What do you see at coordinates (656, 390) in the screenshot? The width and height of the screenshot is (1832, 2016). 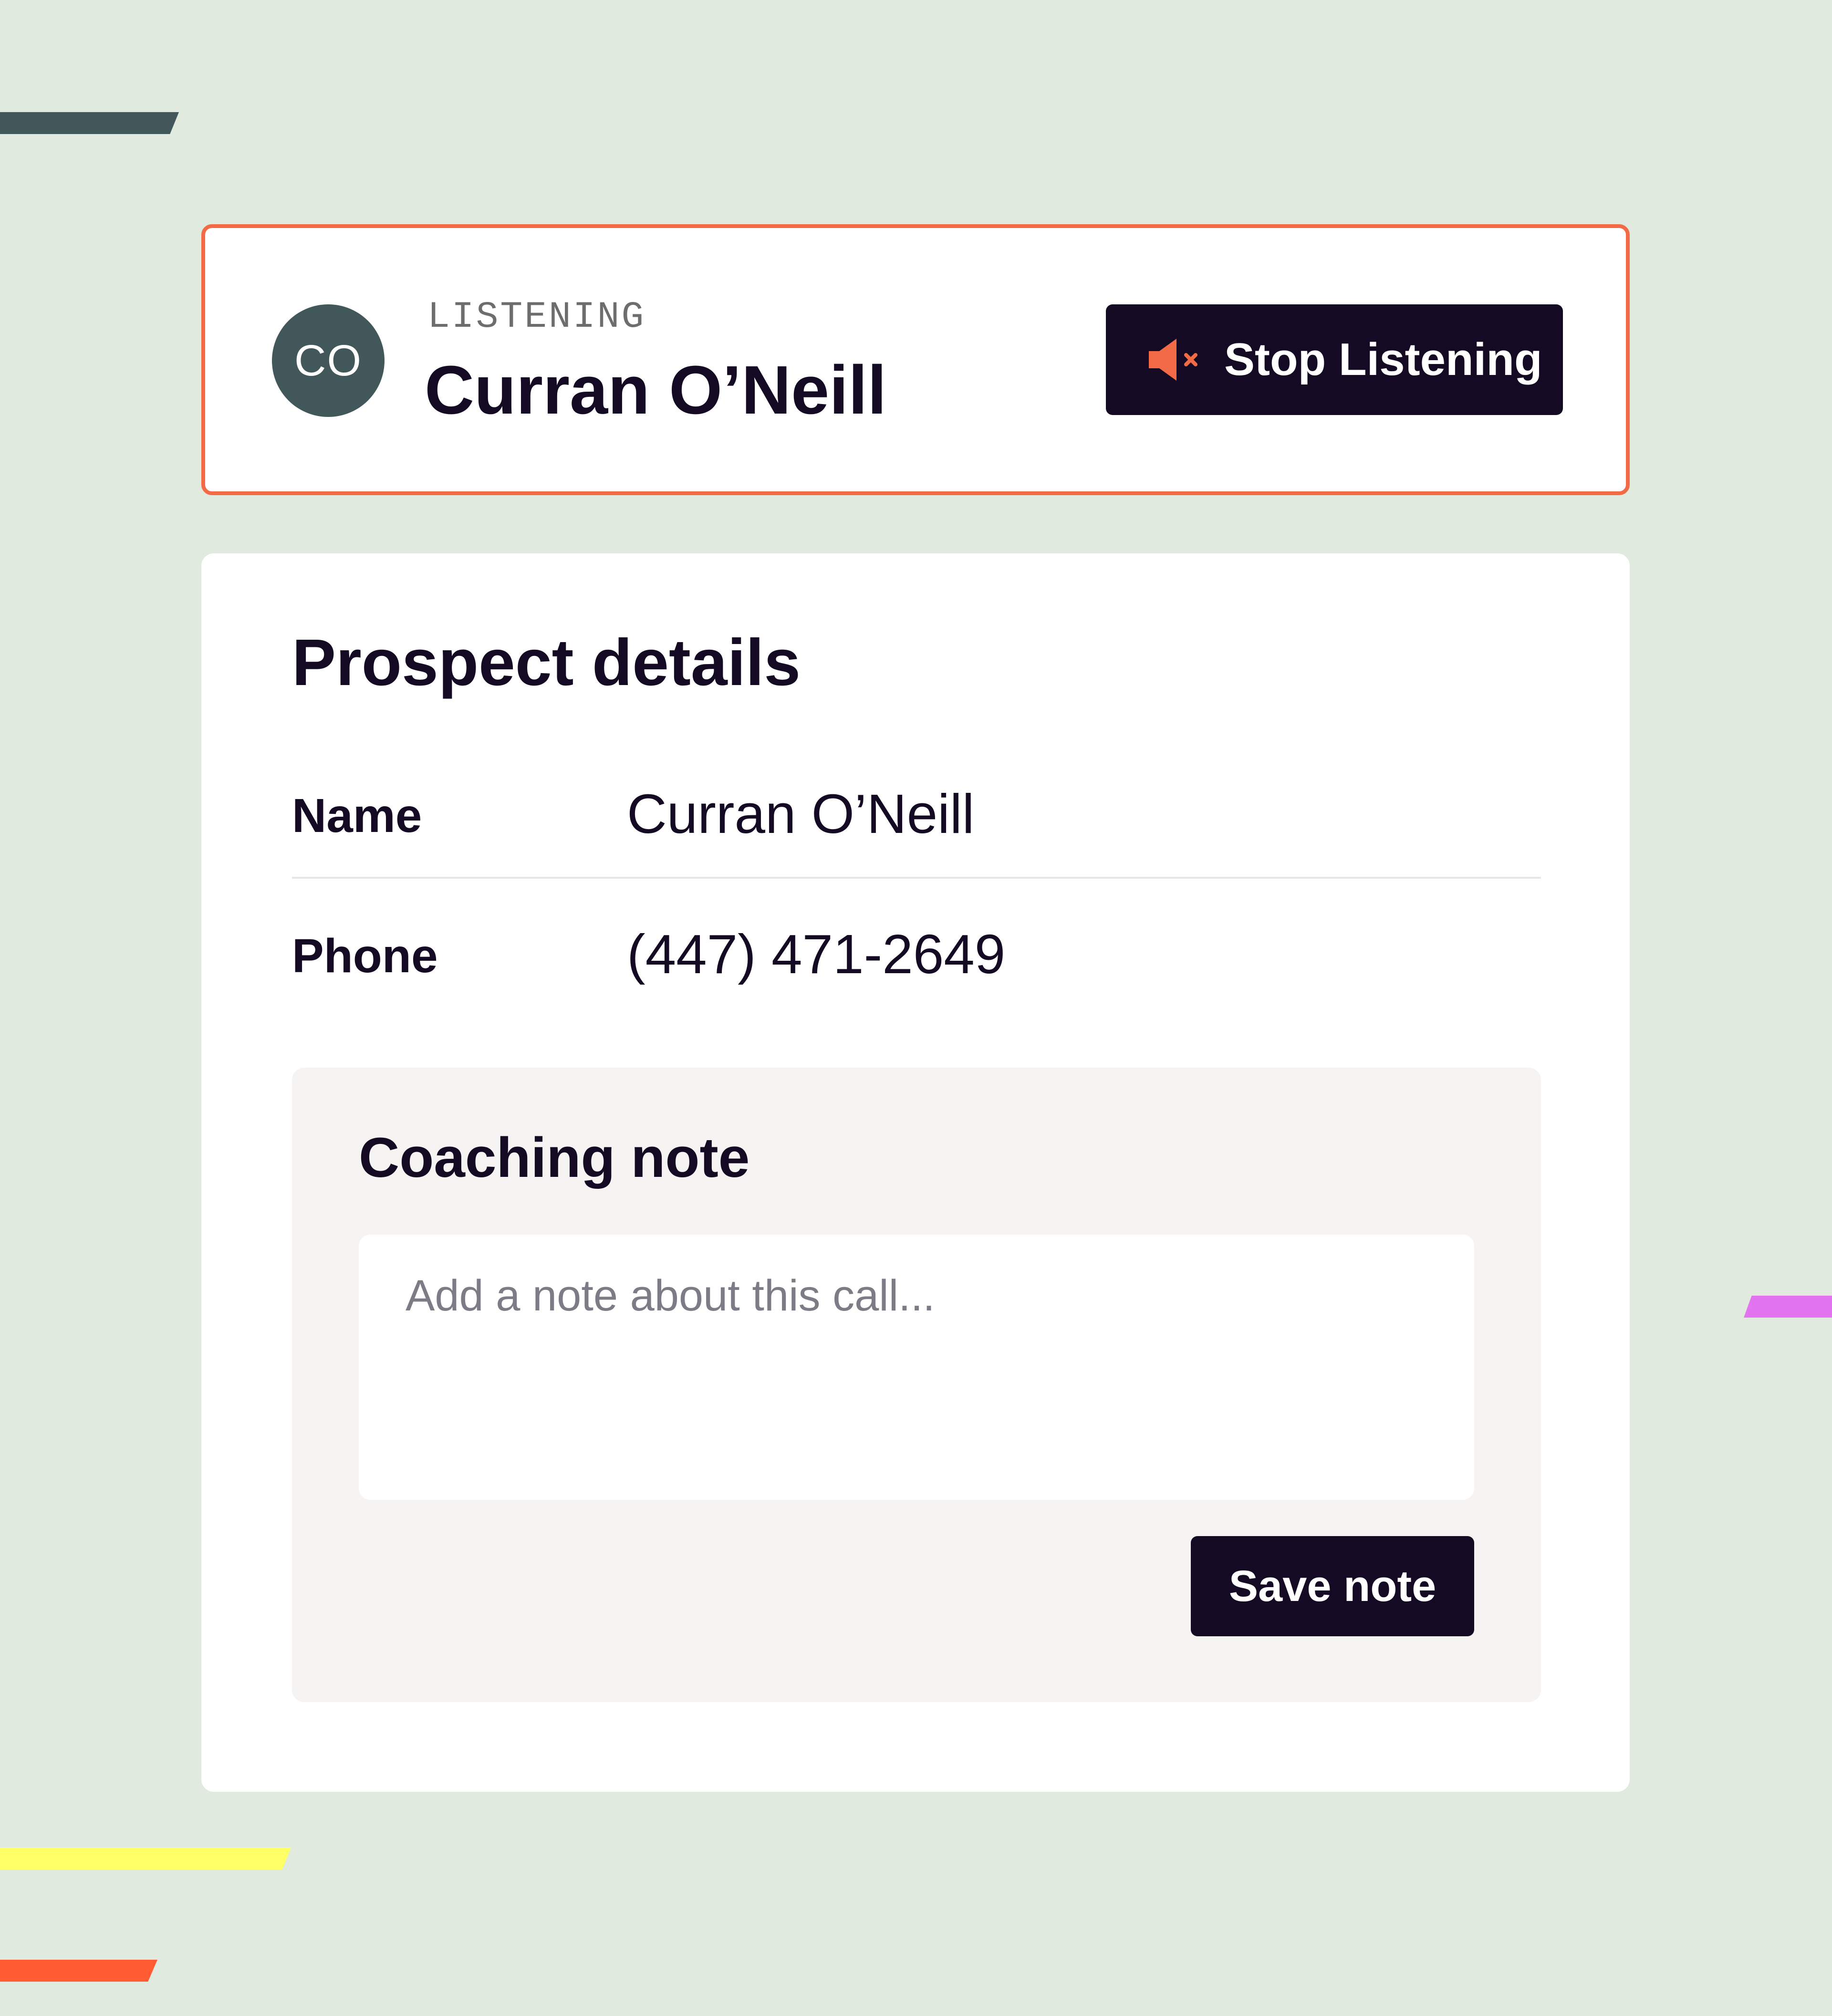 I see `listening-prospect-name: Curran O’Neill` at bounding box center [656, 390].